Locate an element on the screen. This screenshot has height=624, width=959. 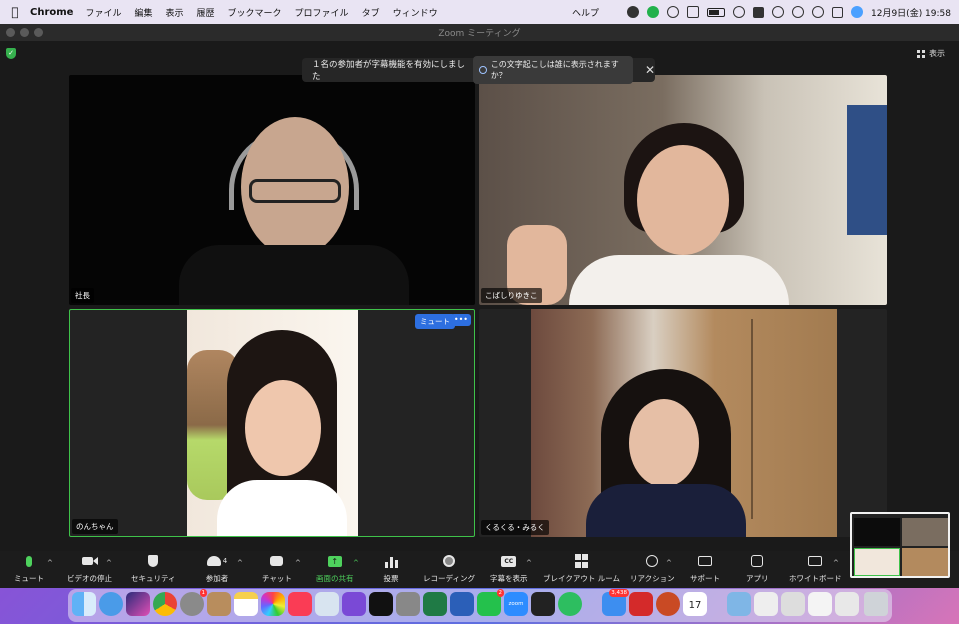
screen-share-status-icon is located at coordinates (673, 12).